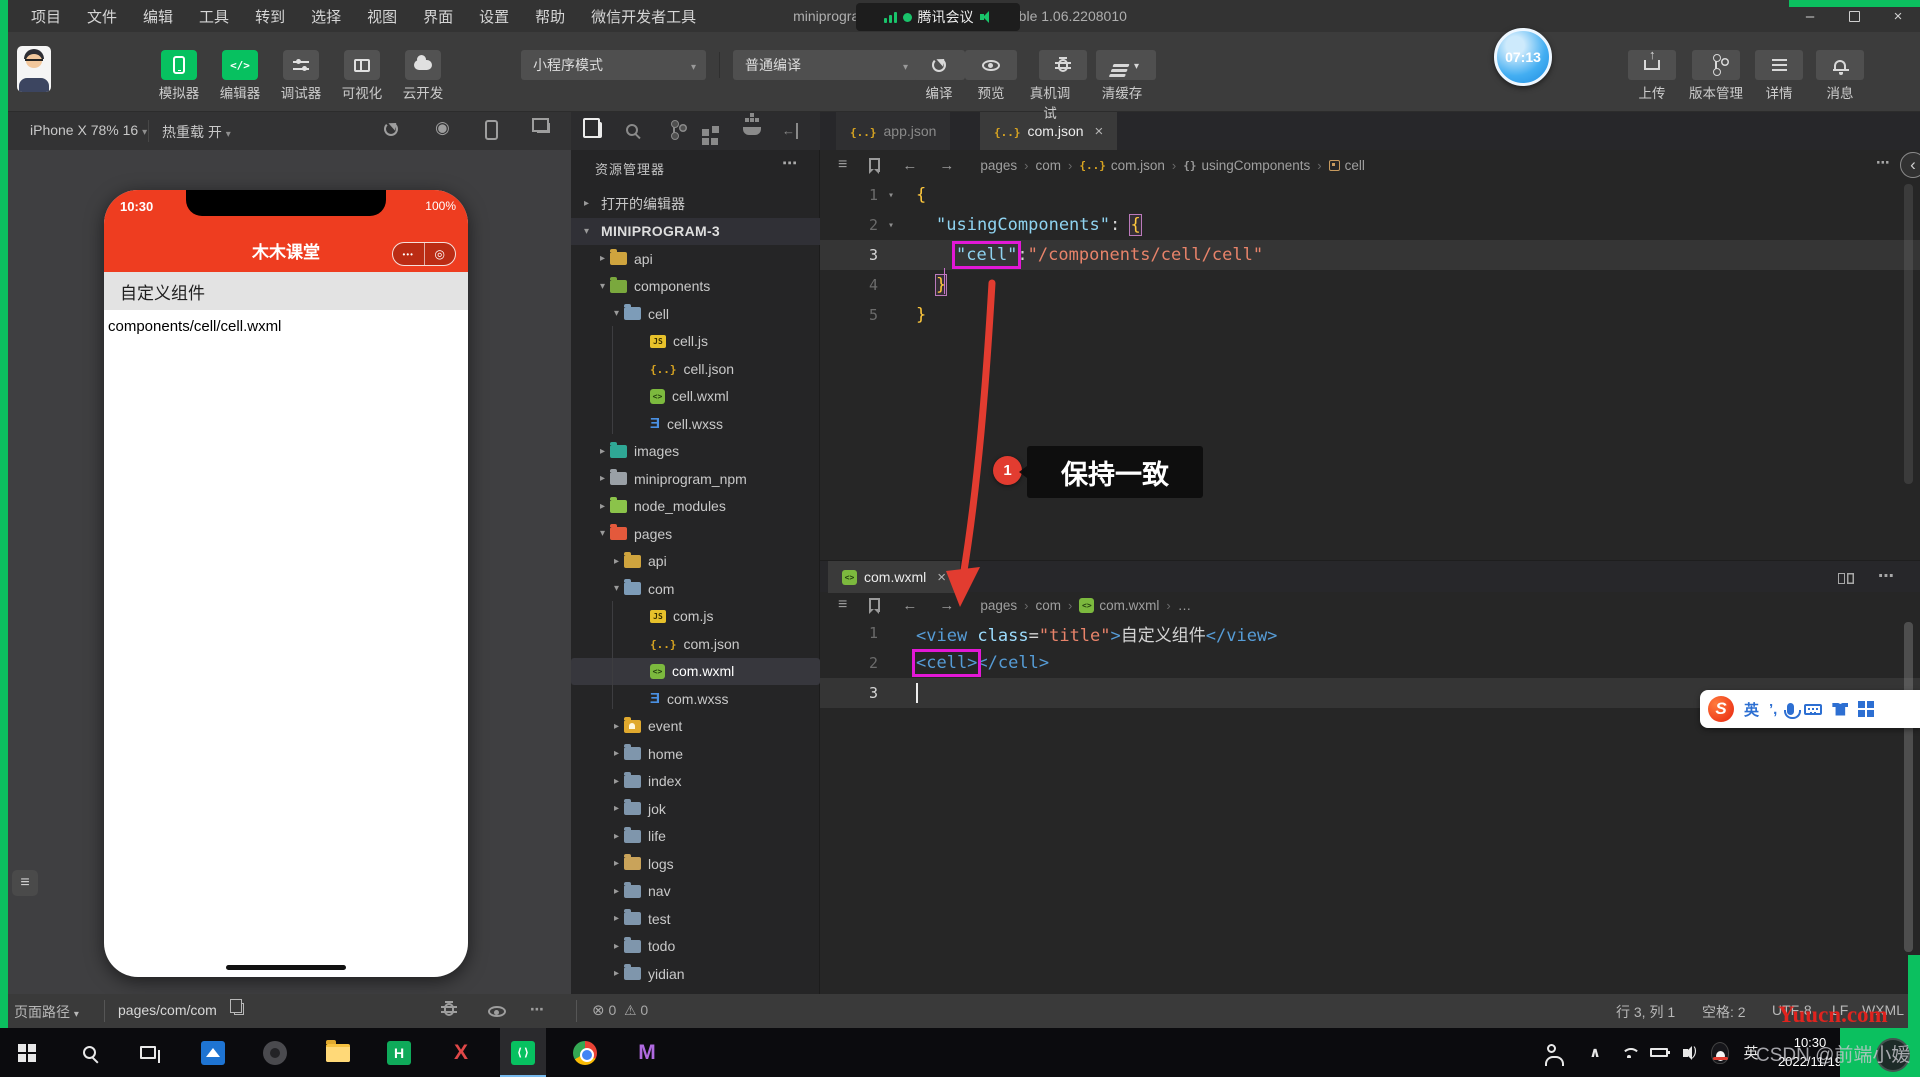 The width and height of the screenshot is (1920, 1077). I want to click on mode-select: 小程序模式, so click(613, 65).